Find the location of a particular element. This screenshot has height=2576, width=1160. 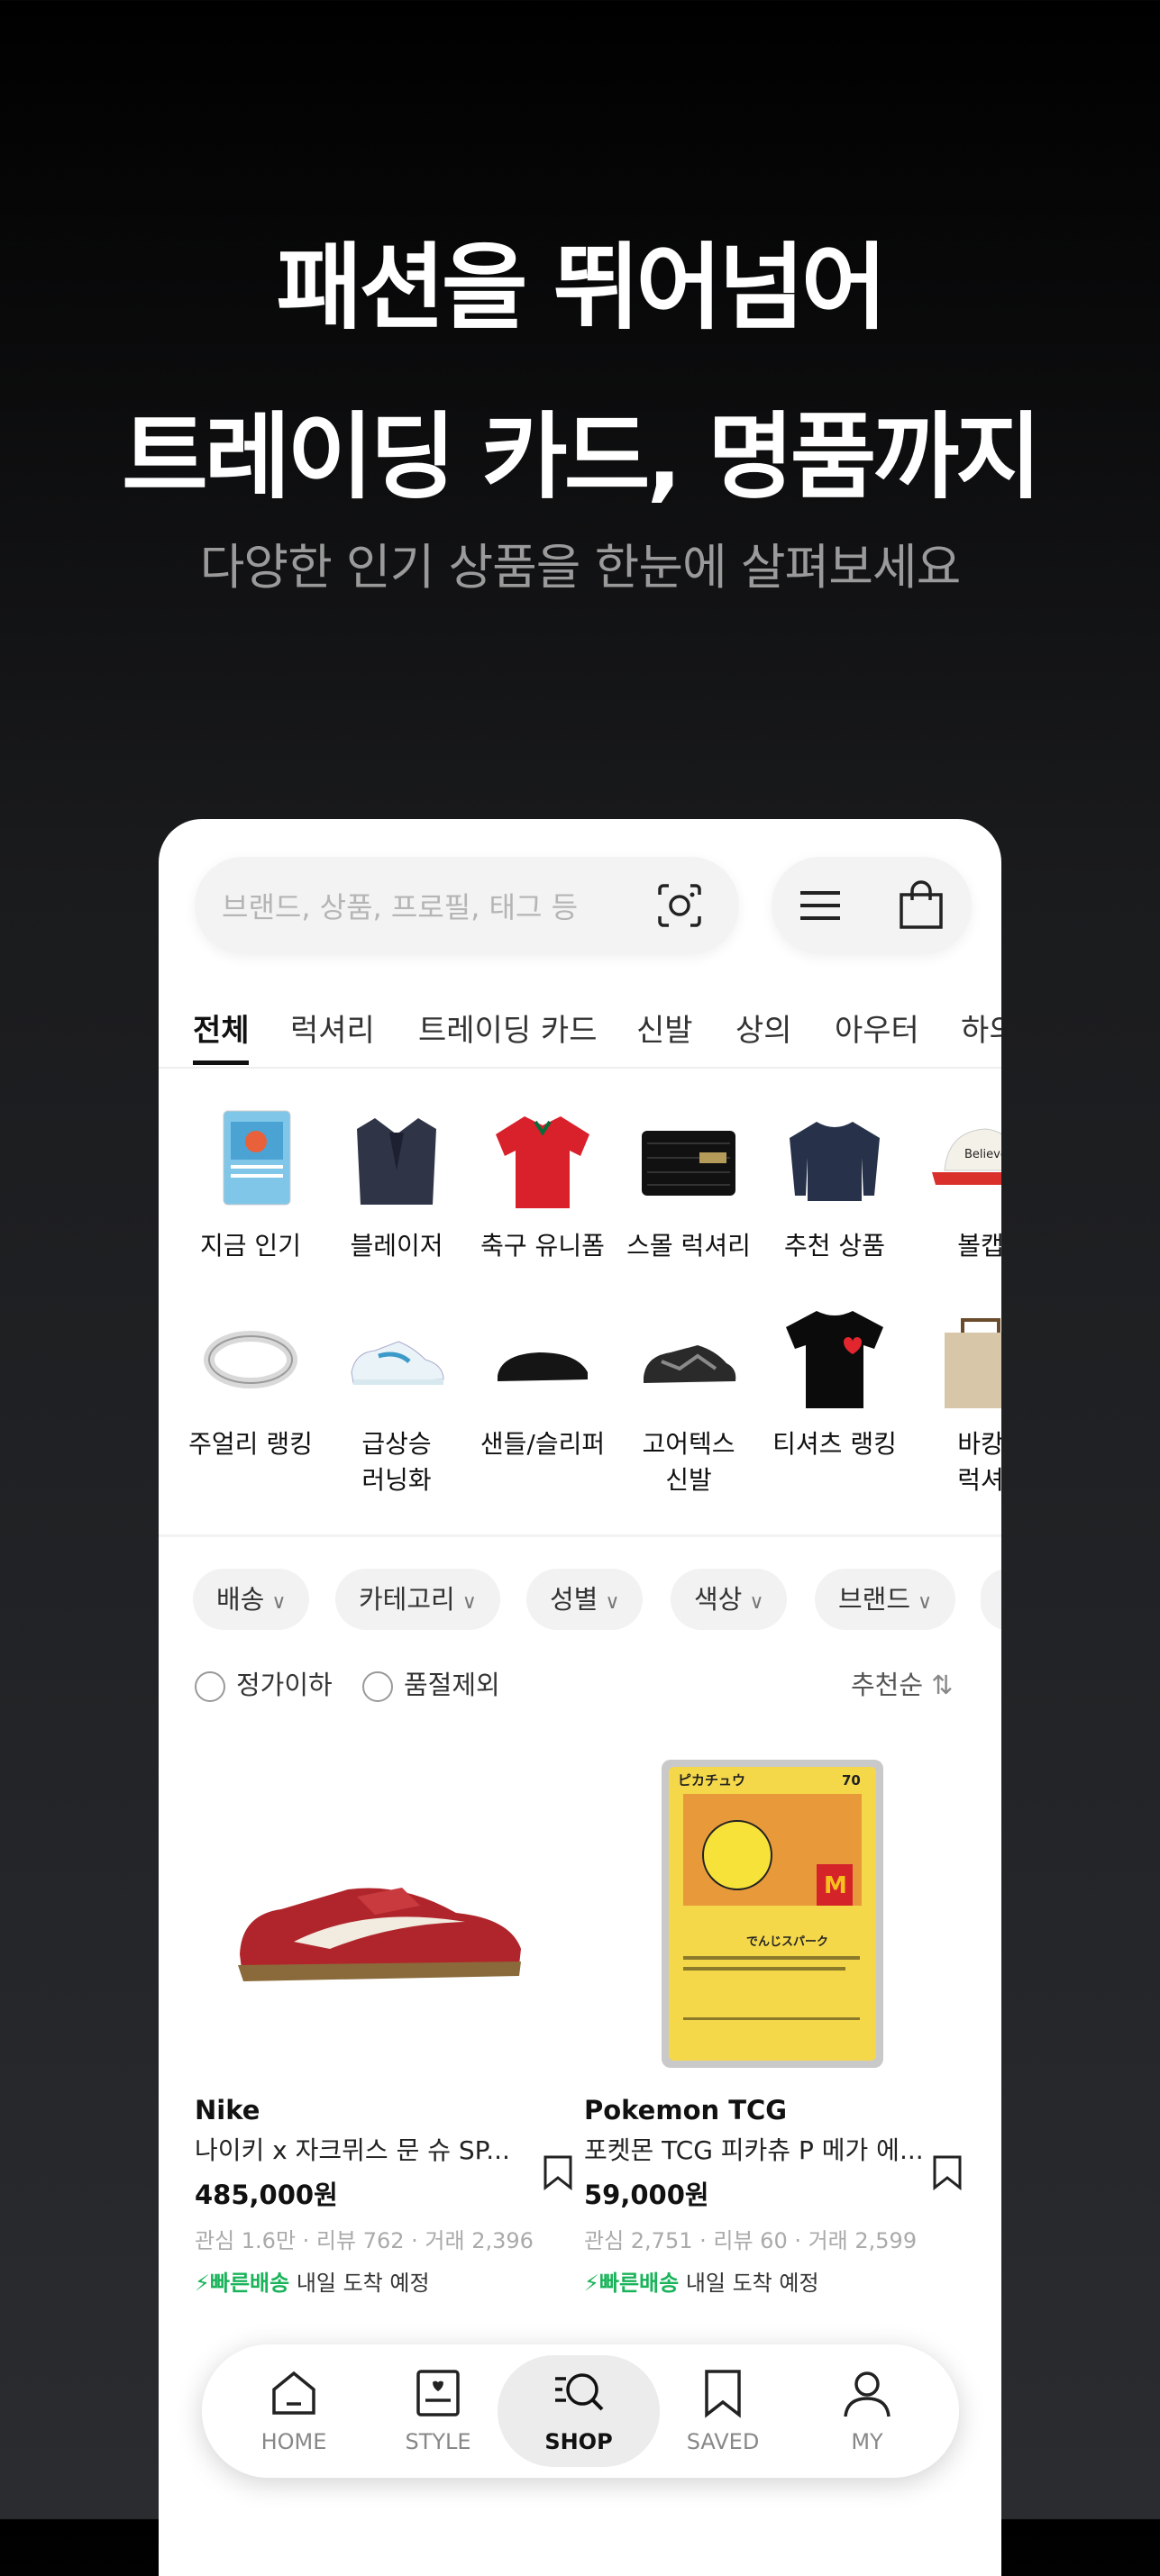

category-label: 고어텍스 is located at coordinates (688, 1444).